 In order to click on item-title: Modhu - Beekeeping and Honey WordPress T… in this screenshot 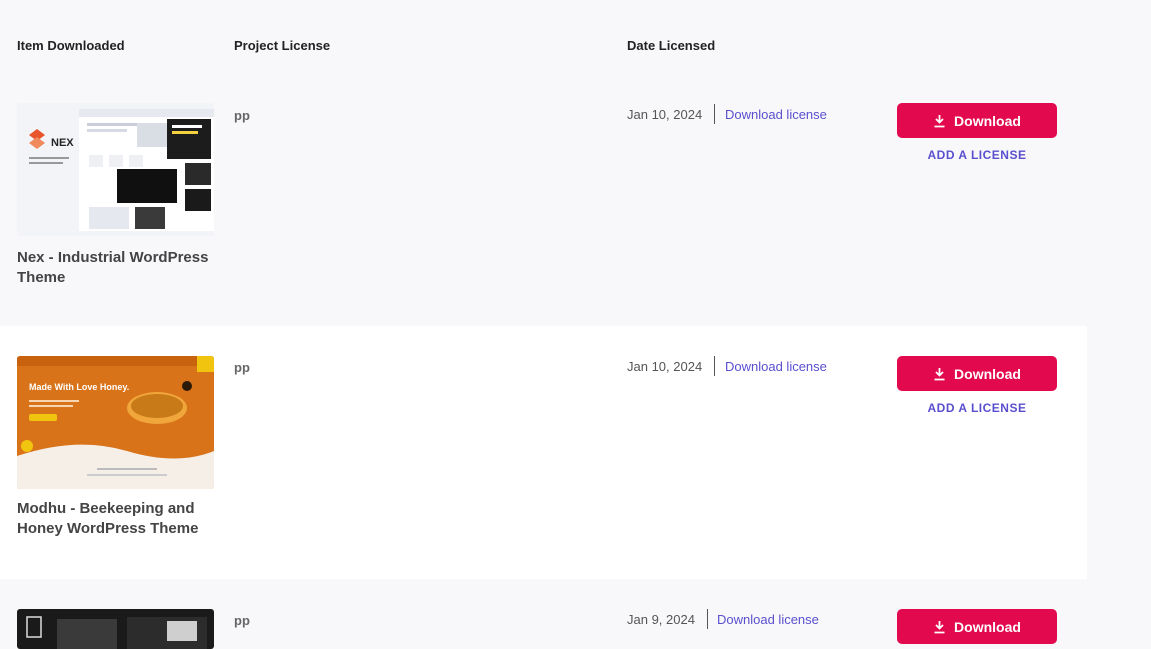, I will do `click(117, 519)`.